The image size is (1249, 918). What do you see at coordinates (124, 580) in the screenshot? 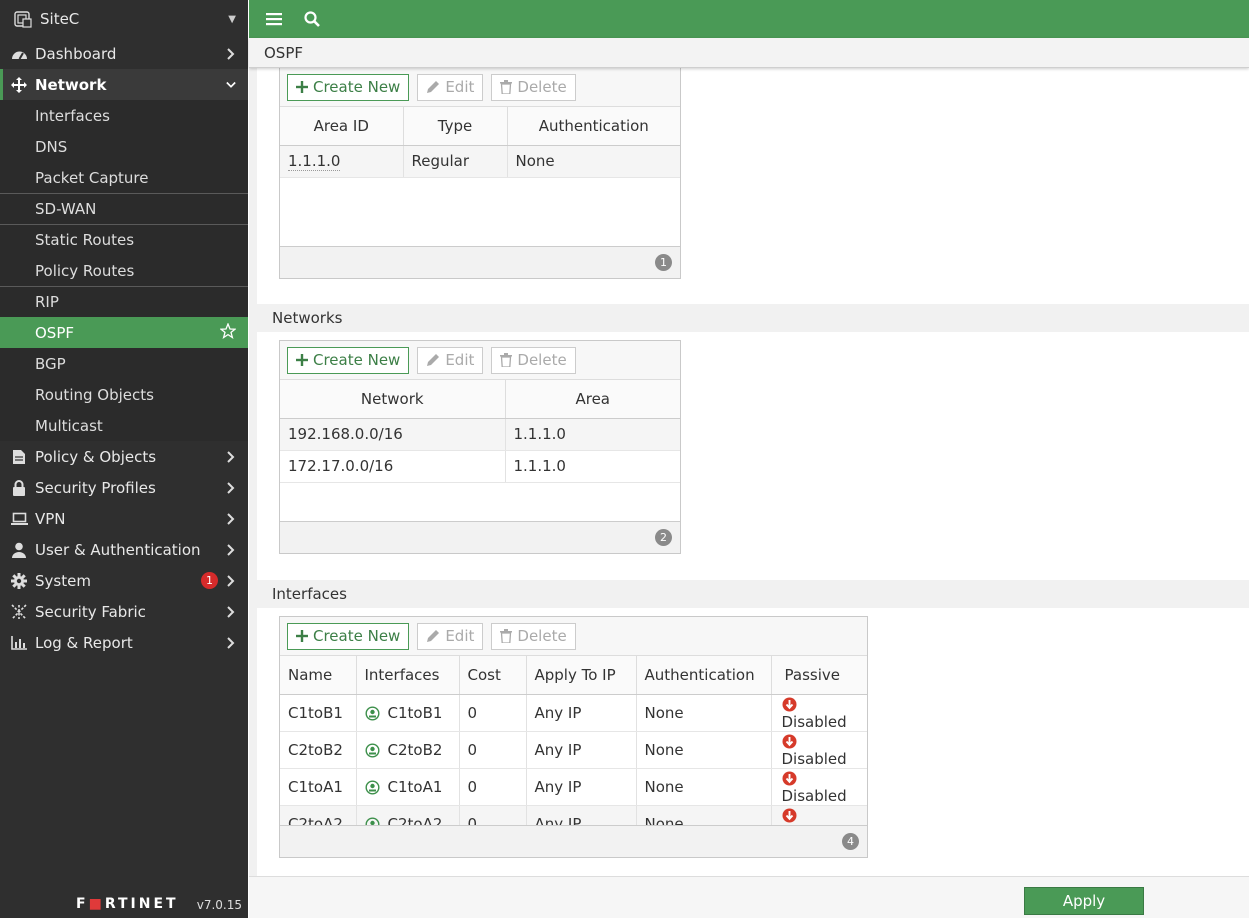
I see `sidebar-item-system: System 1` at bounding box center [124, 580].